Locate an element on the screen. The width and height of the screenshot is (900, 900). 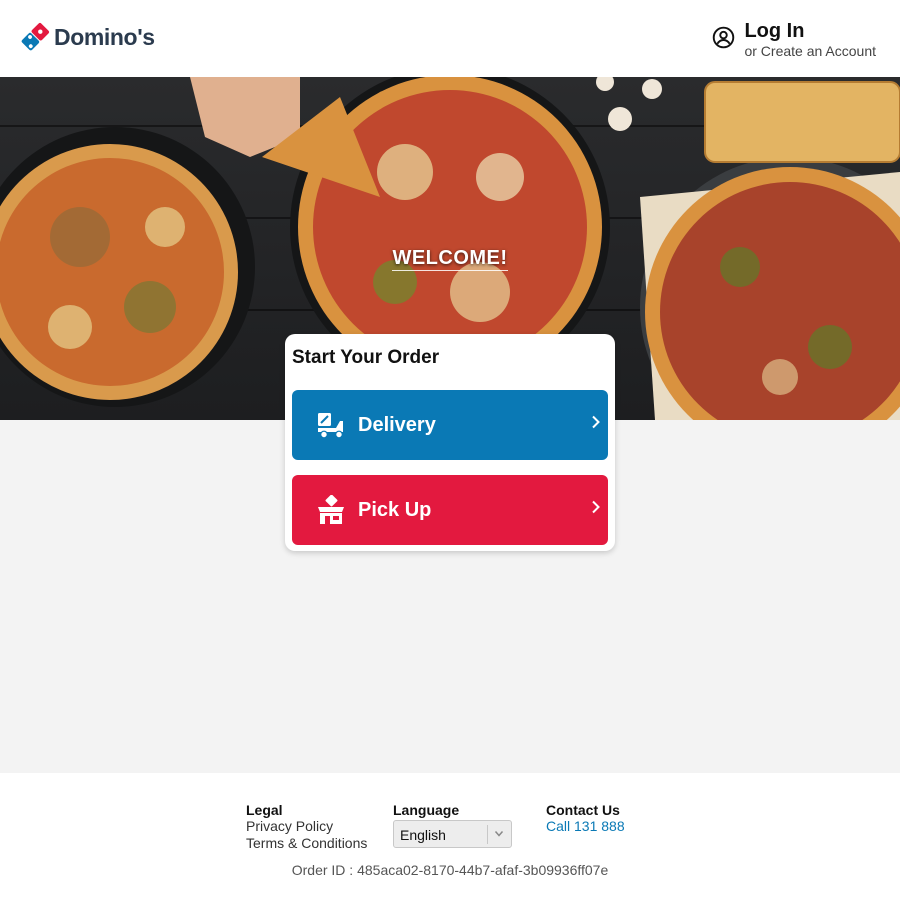
start-order-card: Start Your Order Delivery Pick Up is located at coordinates (450, 442).